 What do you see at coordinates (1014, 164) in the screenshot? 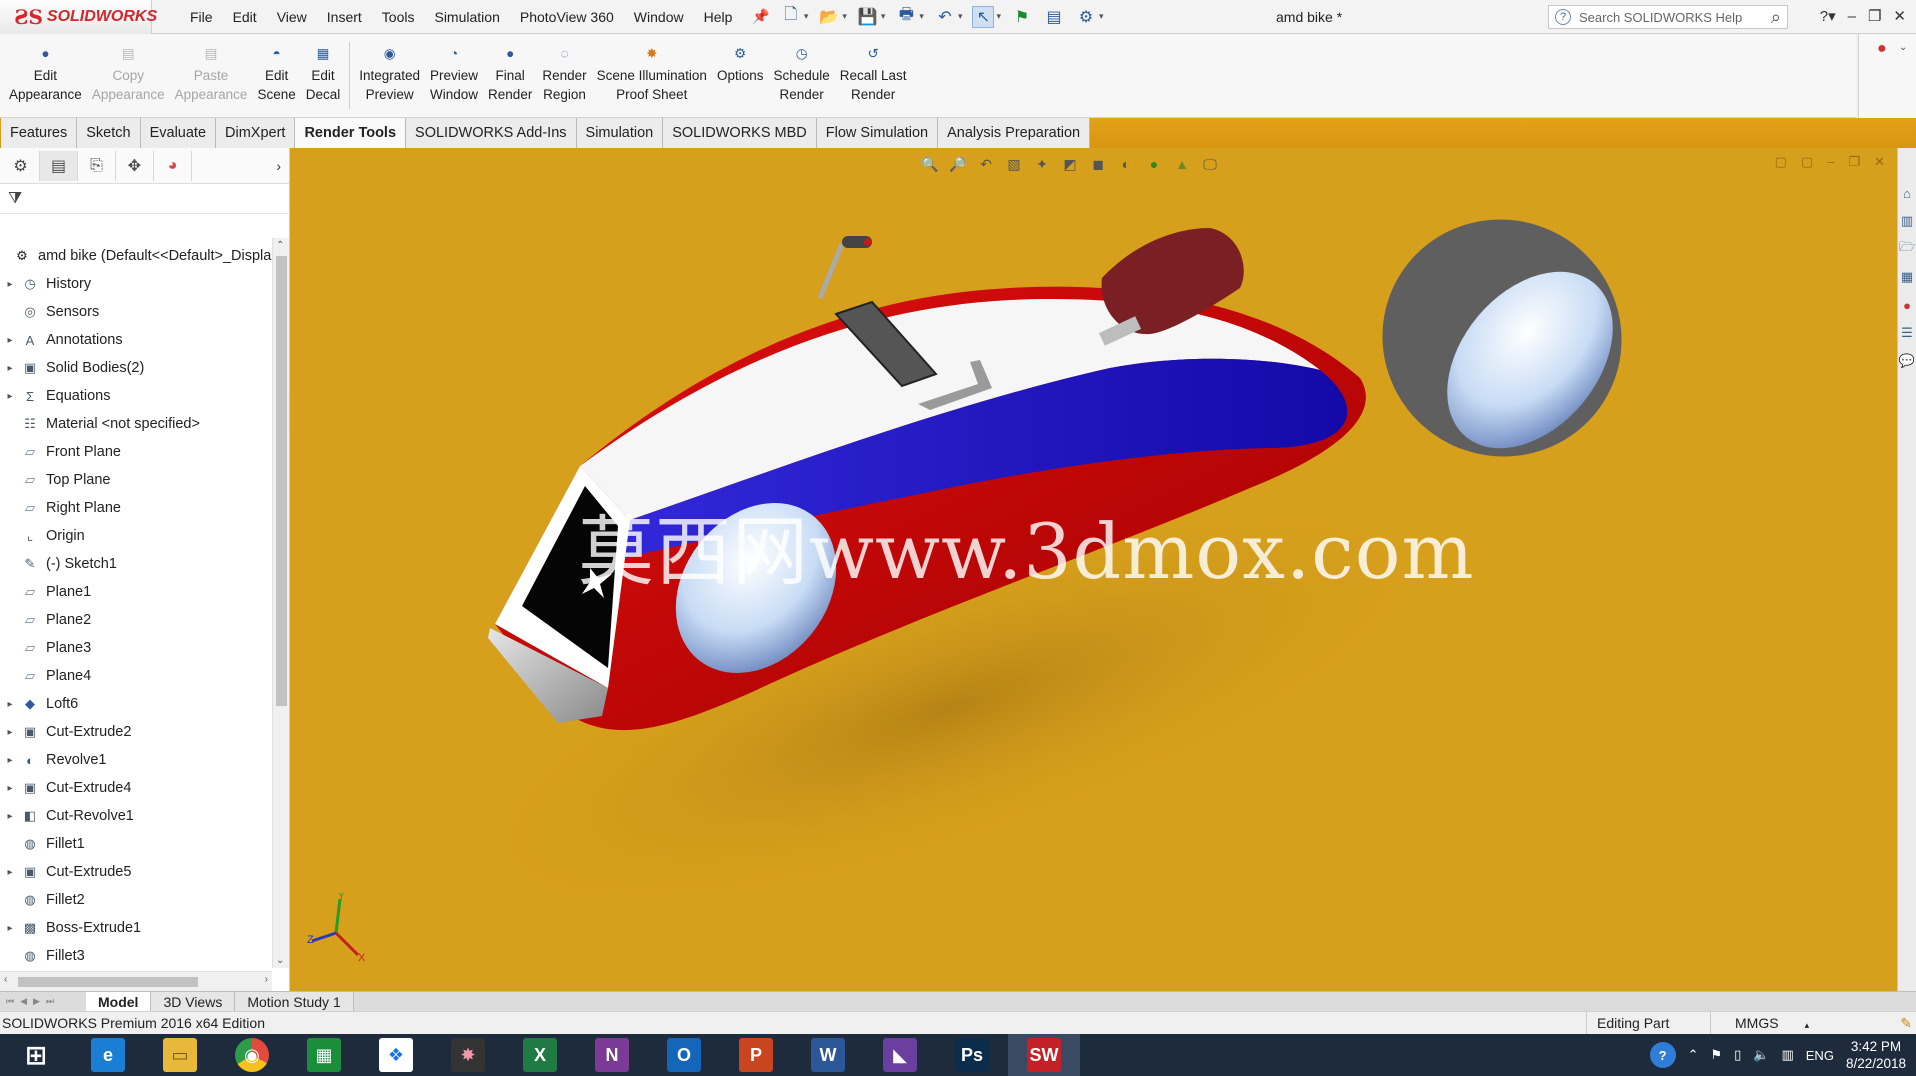
I see `section-view-icon: ▧` at bounding box center [1014, 164].